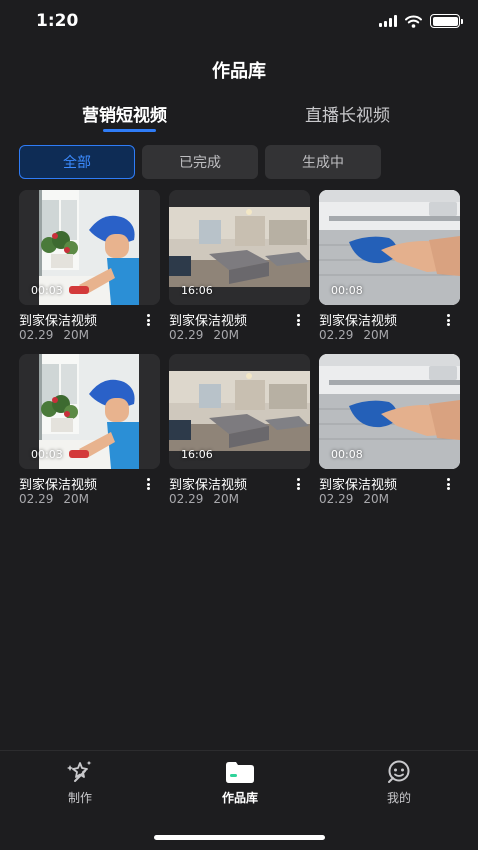  Describe the element at coordinates (347, 113) in the screenshot. I see `tab-live-long-video: 直播长视频` at that location.